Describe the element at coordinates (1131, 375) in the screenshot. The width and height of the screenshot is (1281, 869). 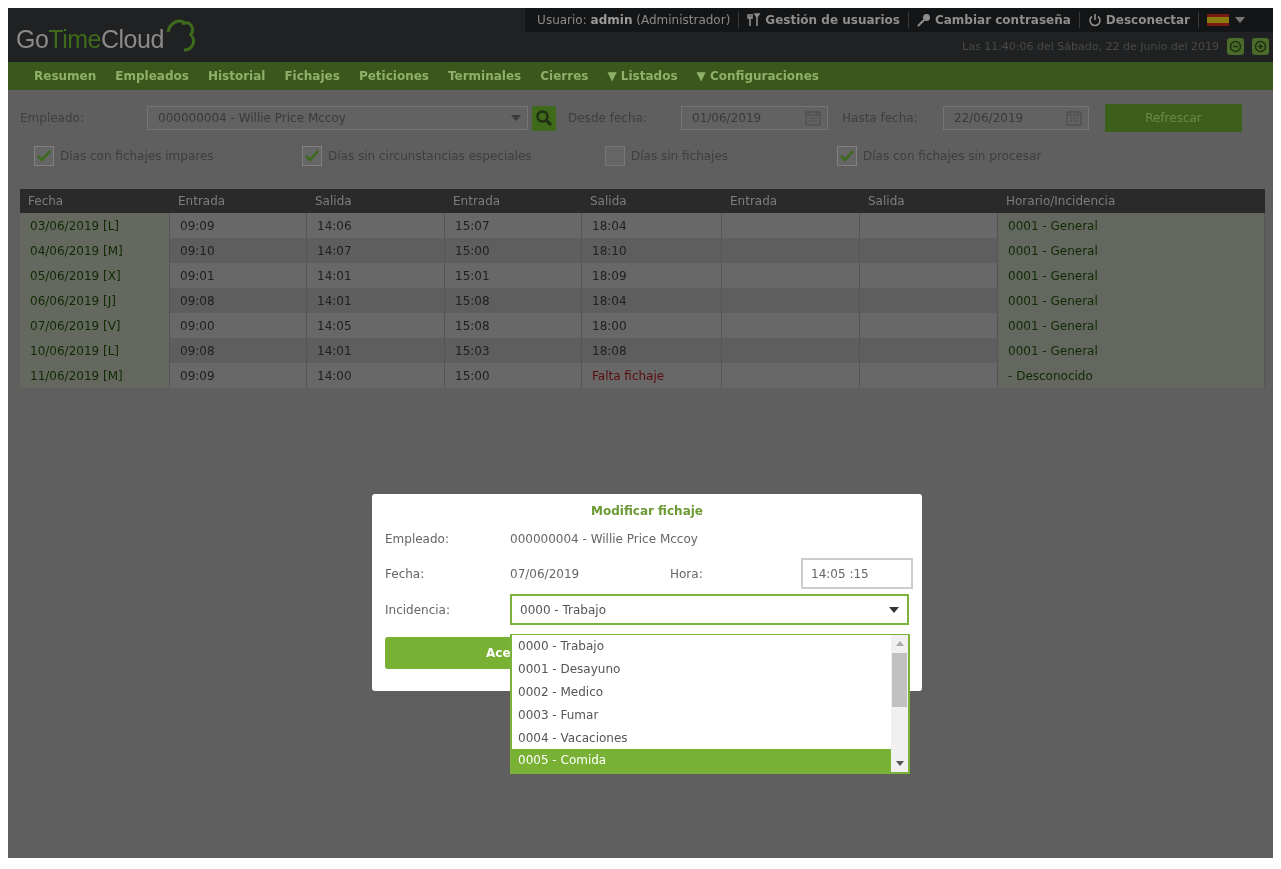
I see `schedule-cell: - Desconocido` at that location.